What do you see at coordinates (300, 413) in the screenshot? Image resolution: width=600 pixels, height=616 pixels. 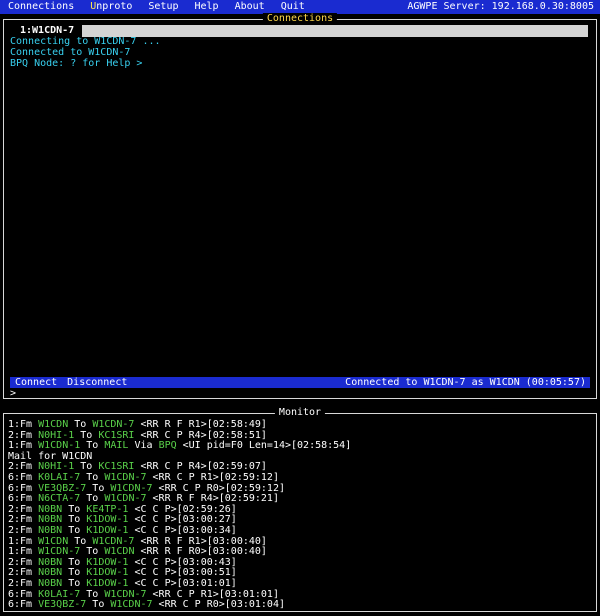 I see `monitor-title: Monitor` at bounding box center [300, 413].